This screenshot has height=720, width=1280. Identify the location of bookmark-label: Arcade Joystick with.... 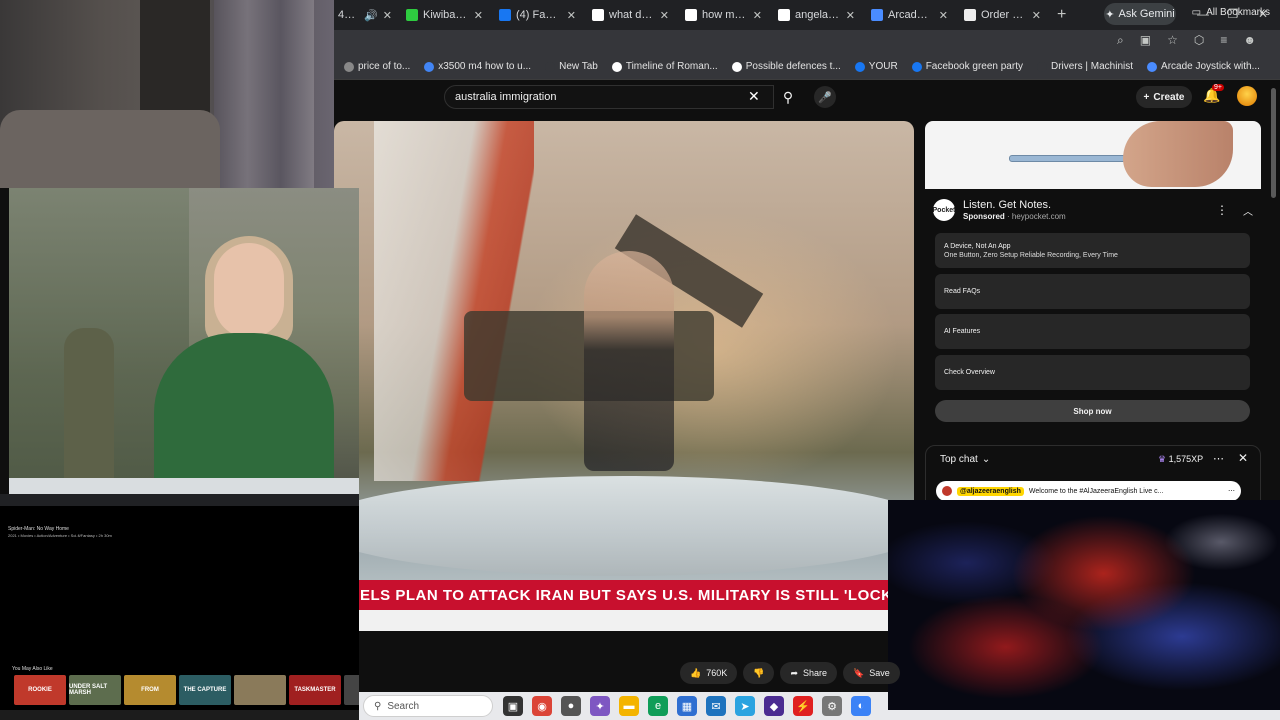
(1210, 66).